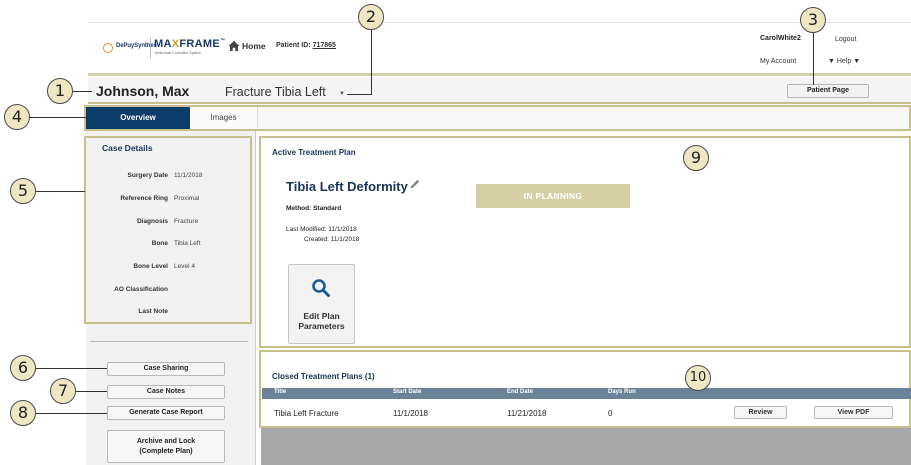  Describe the element at coordinates (138, 118) in the screenshot. I see `tab-overview: Overview` at that location.